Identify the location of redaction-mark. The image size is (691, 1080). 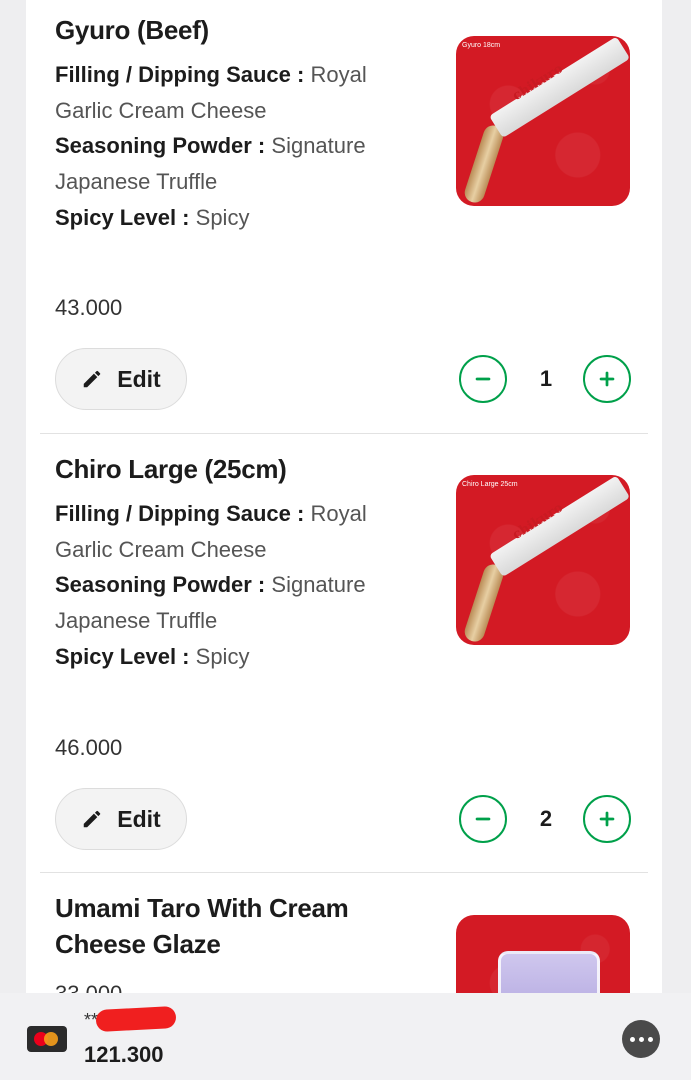
(136, 1019).